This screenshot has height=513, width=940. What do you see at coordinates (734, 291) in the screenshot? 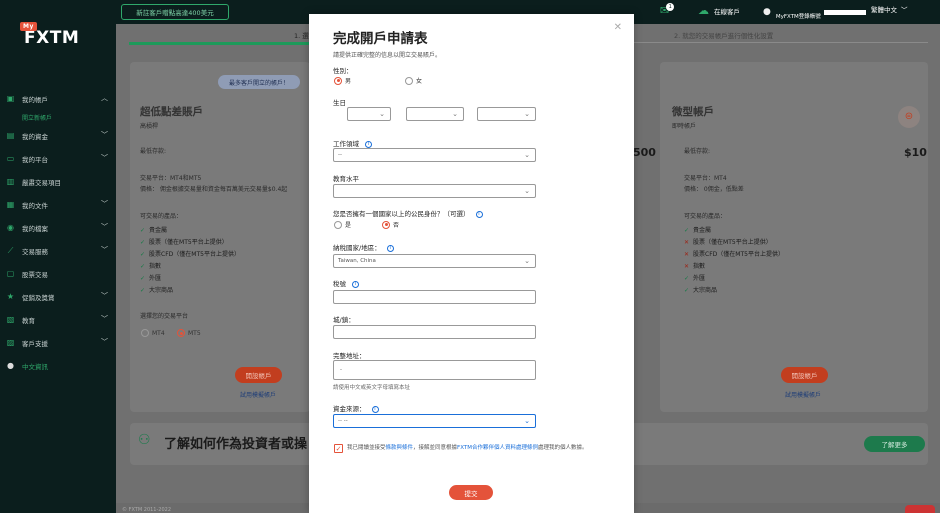
I see `list-item: ✓ 大宗商品` at bounding box center [734, 291].